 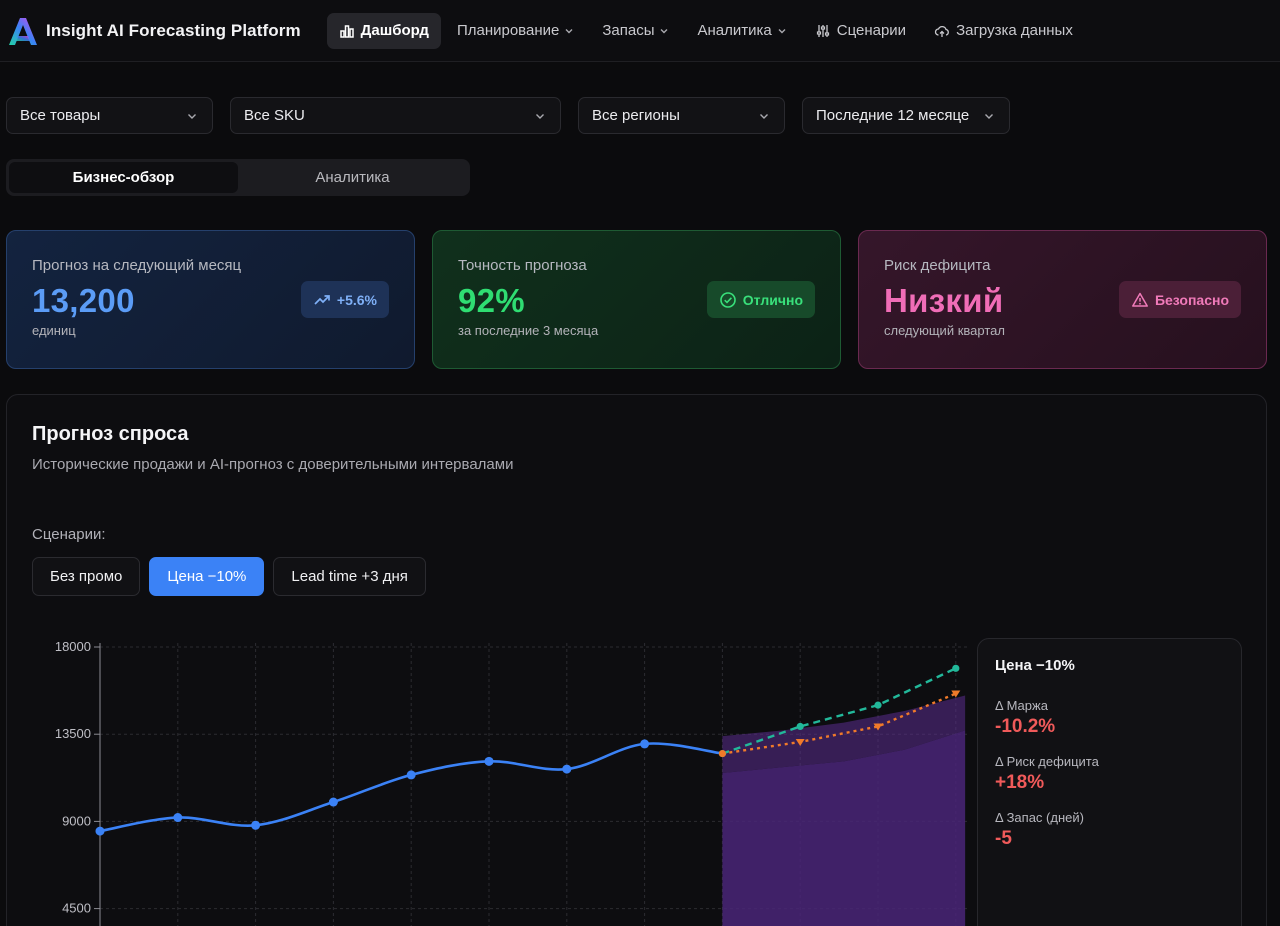 I want to click on kpi-sub: за последние 3 месяца, so click(x=528, y=330).